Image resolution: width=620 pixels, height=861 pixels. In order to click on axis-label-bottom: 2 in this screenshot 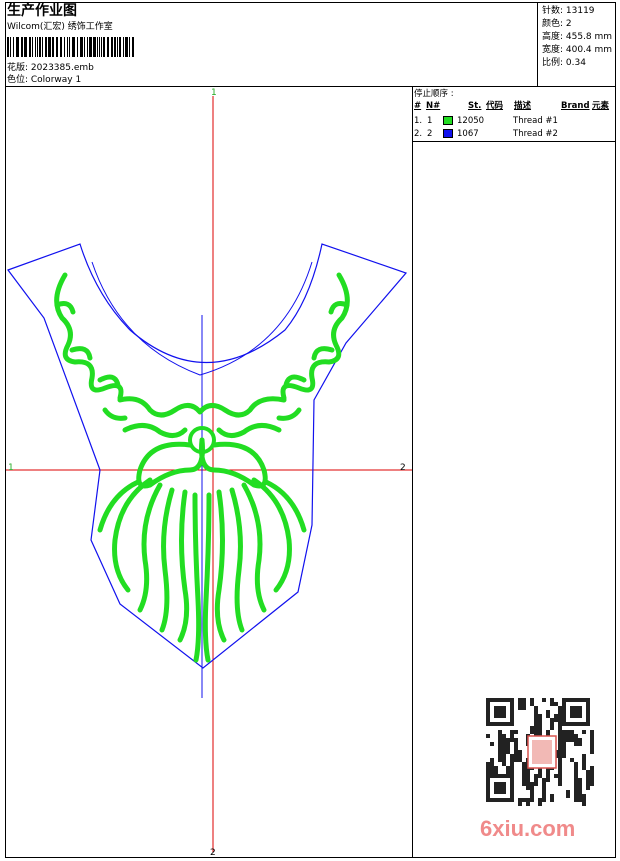, I will do `click(213, 853)`.